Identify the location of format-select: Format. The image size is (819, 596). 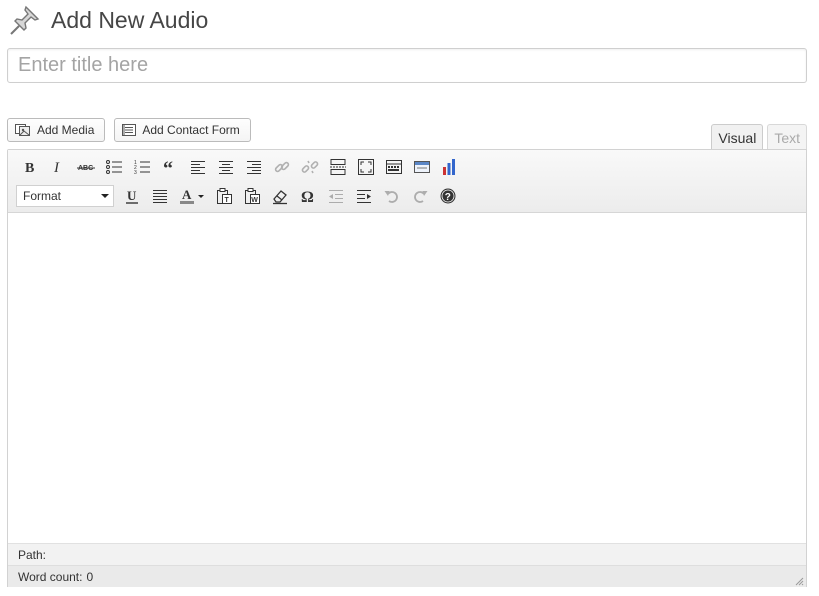
(65, 196).